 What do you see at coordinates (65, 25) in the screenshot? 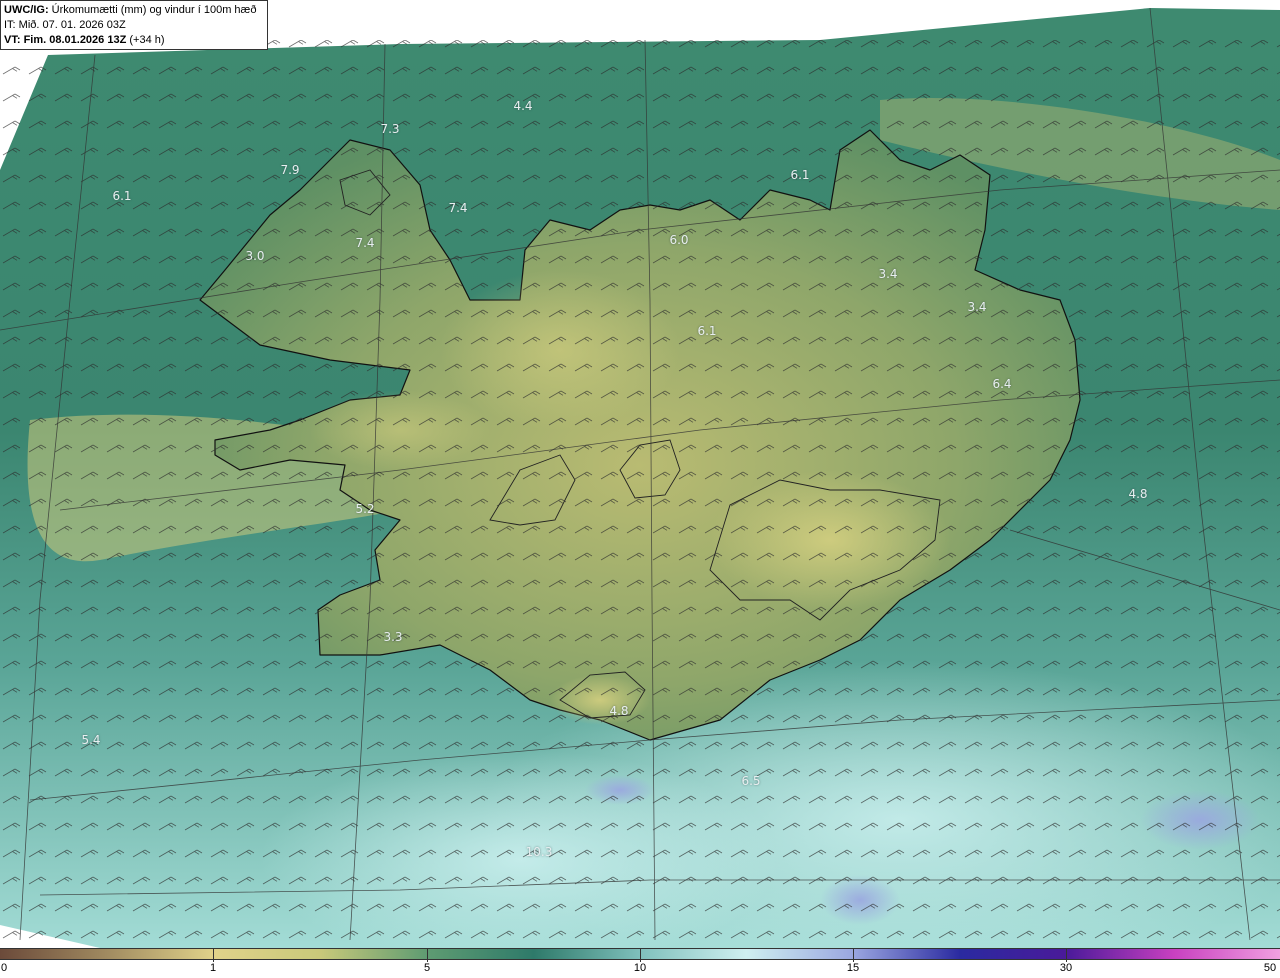
I see `issue-time: IT: Mið. 07. 01. 2026 03Z` at bounding box center [65, 25].